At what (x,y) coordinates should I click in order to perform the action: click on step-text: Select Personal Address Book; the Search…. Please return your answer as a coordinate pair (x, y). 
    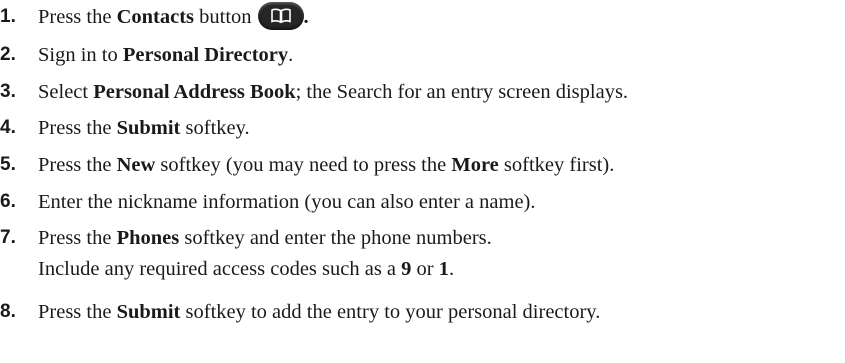
    Looking at the image, I should click on (333, 92).